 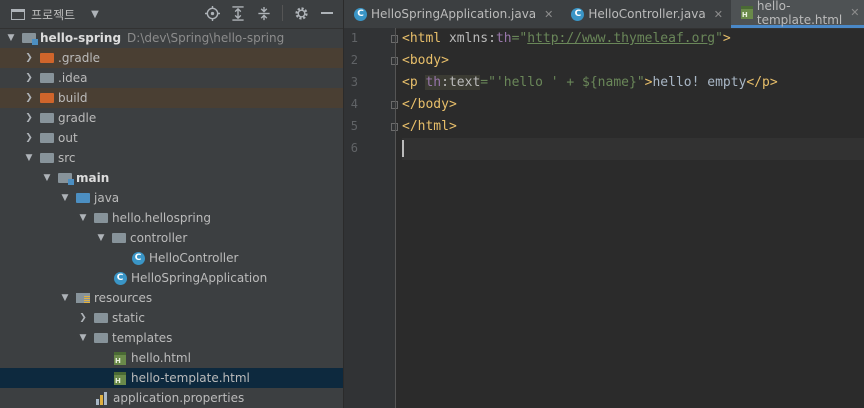 I want to click on gutter-border, so click(x=395, y=218).